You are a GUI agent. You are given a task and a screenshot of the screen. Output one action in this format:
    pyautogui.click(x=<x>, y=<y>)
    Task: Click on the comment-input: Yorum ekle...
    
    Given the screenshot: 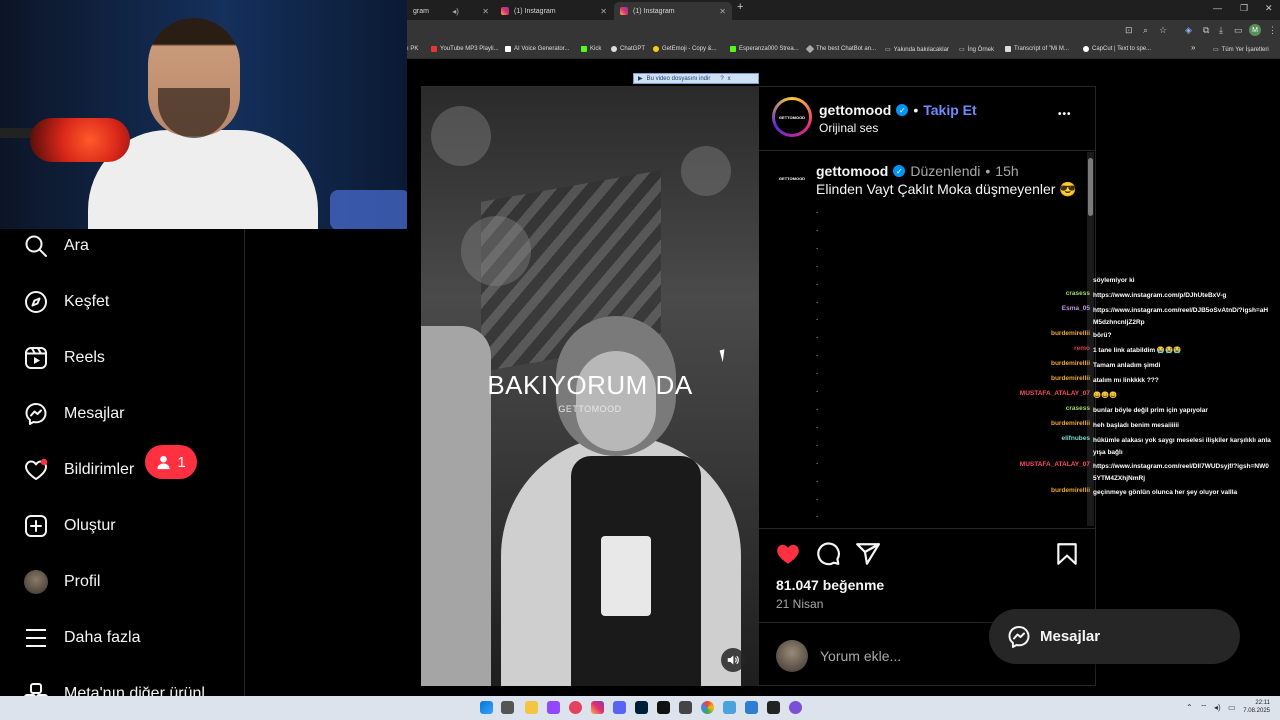 What is the action you would take?
    pyautogui.click(x=860, y=656)
    